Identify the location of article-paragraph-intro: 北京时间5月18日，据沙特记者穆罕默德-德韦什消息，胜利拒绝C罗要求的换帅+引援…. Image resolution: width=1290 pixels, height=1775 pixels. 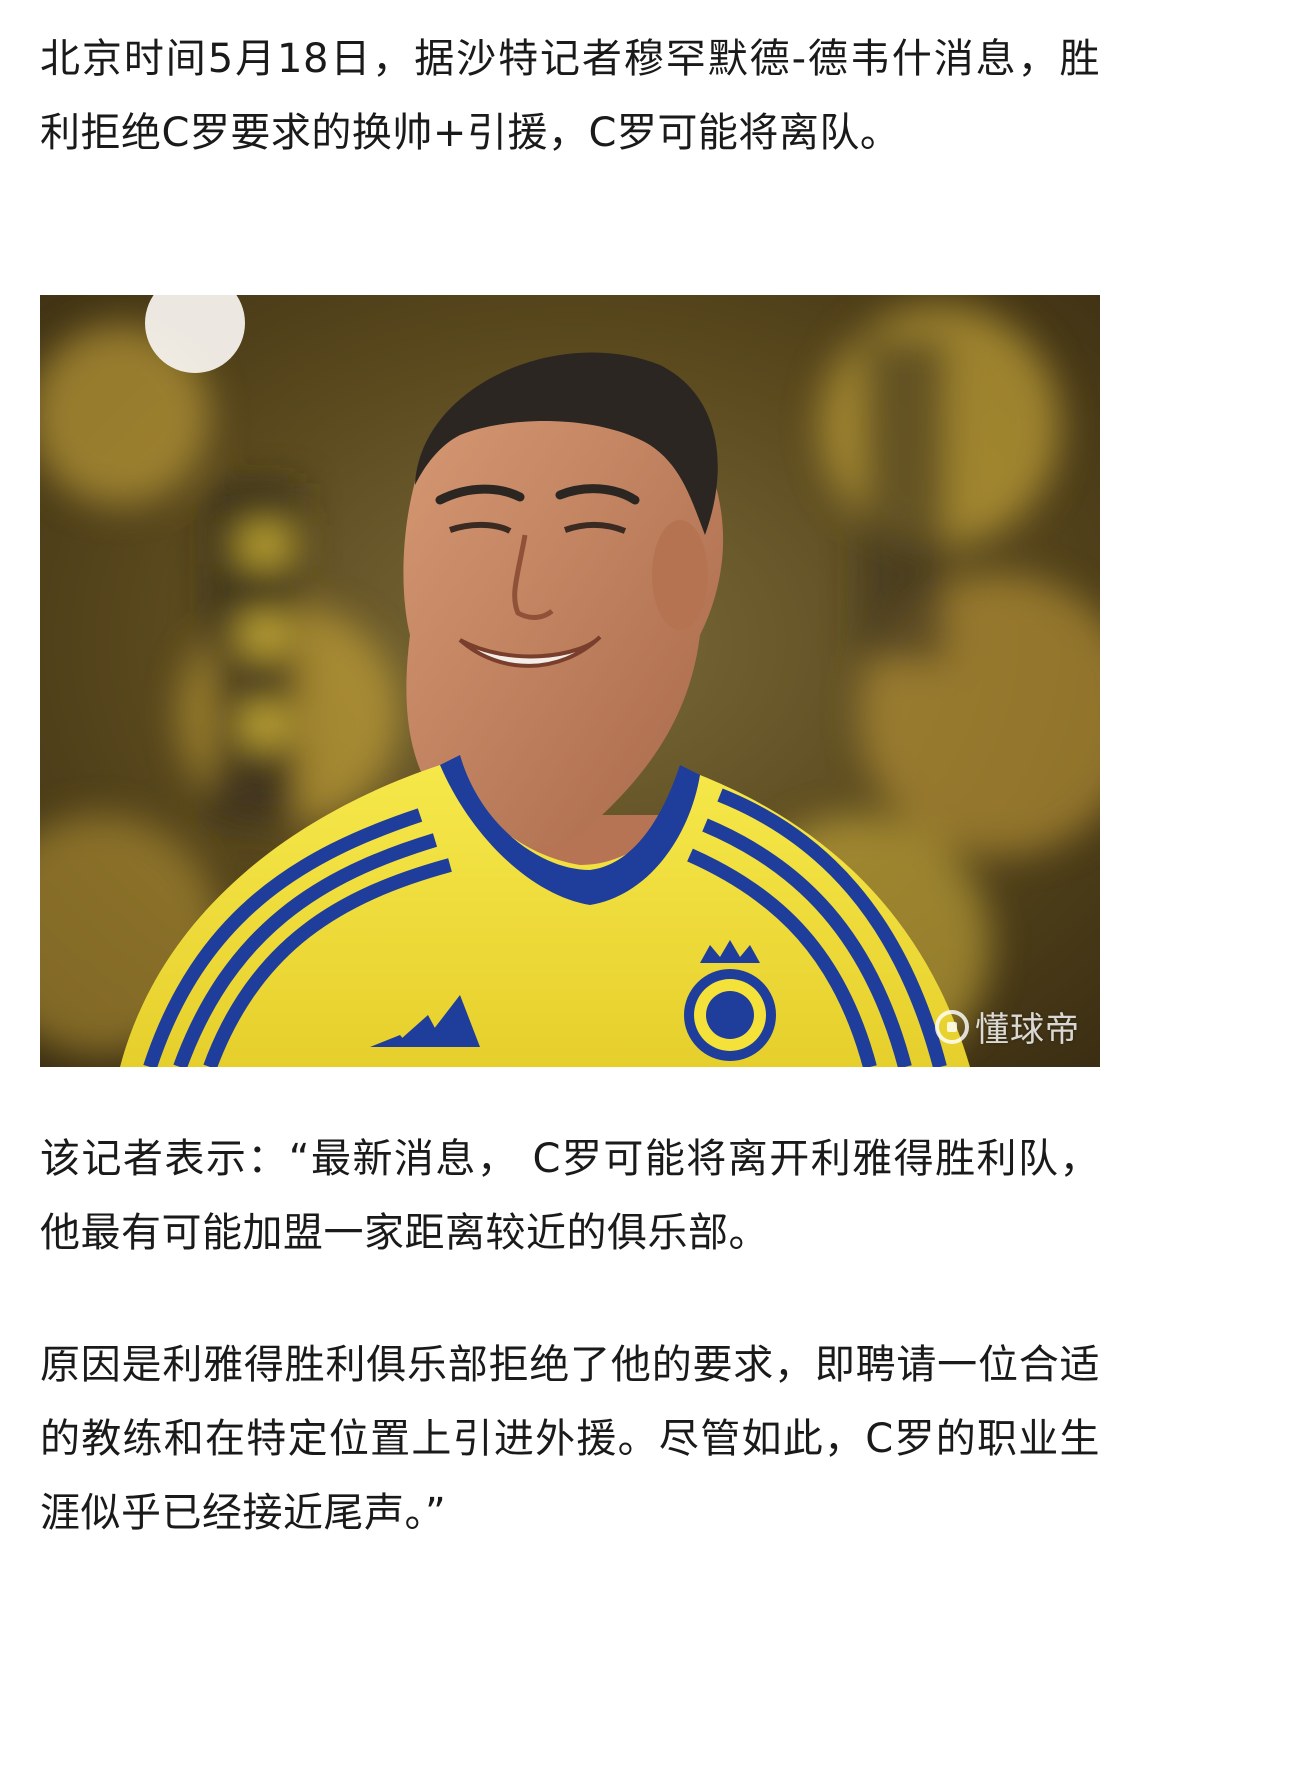
(570, 96).